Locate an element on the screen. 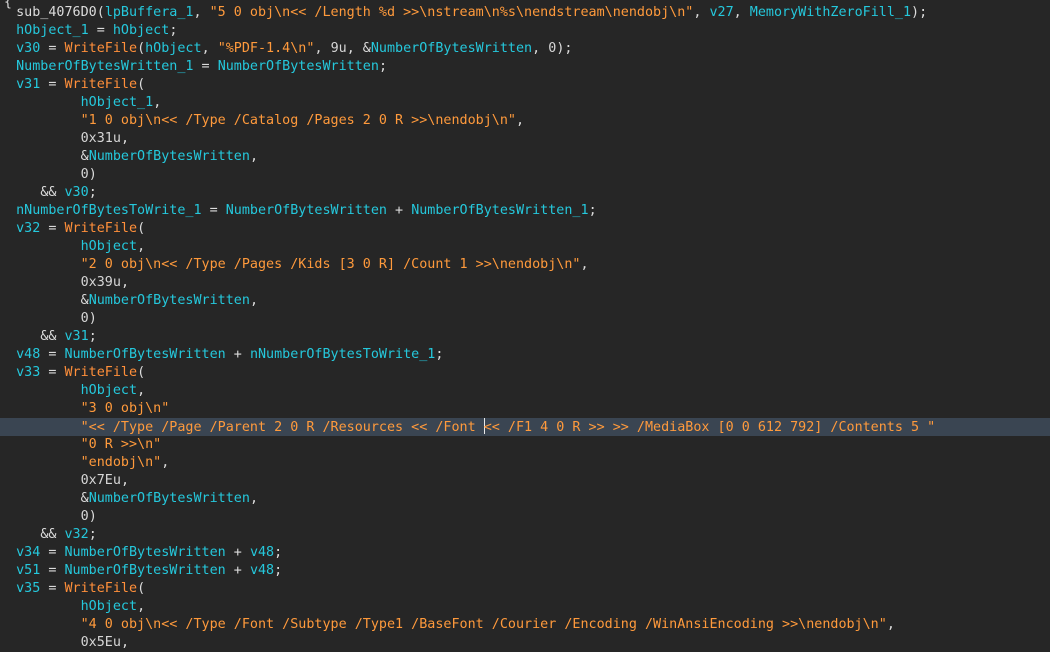  code-line: v34 = NumberOfBytesWritten + v48; is located at coordinates (525, 553).